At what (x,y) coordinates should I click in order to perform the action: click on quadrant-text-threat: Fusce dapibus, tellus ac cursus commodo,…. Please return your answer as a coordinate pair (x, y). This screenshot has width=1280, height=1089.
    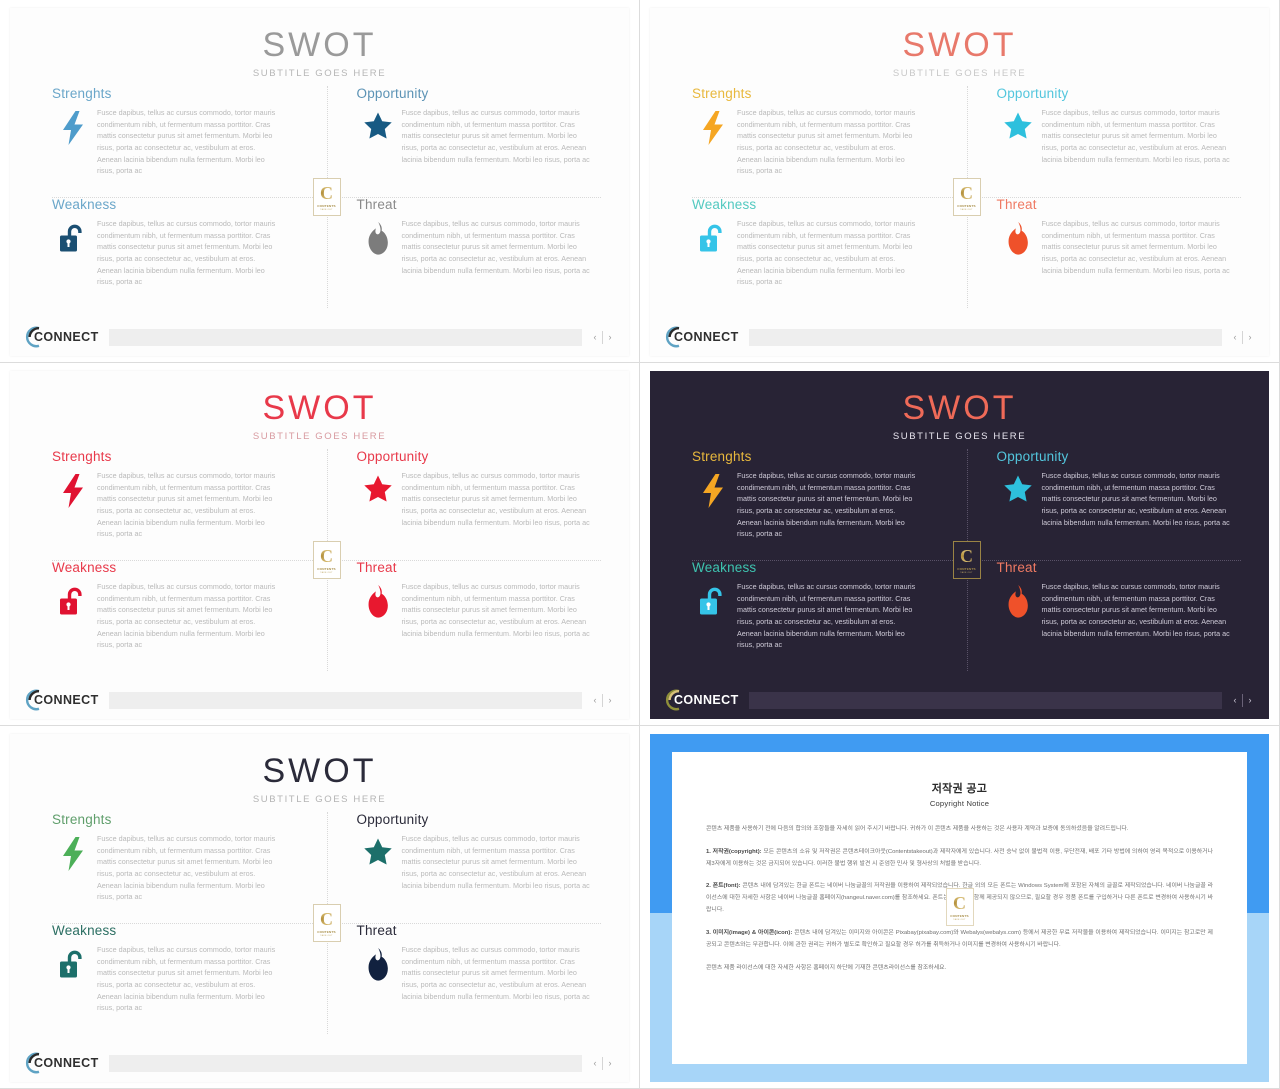
    Looking at the image, I should click on (1135, 610).